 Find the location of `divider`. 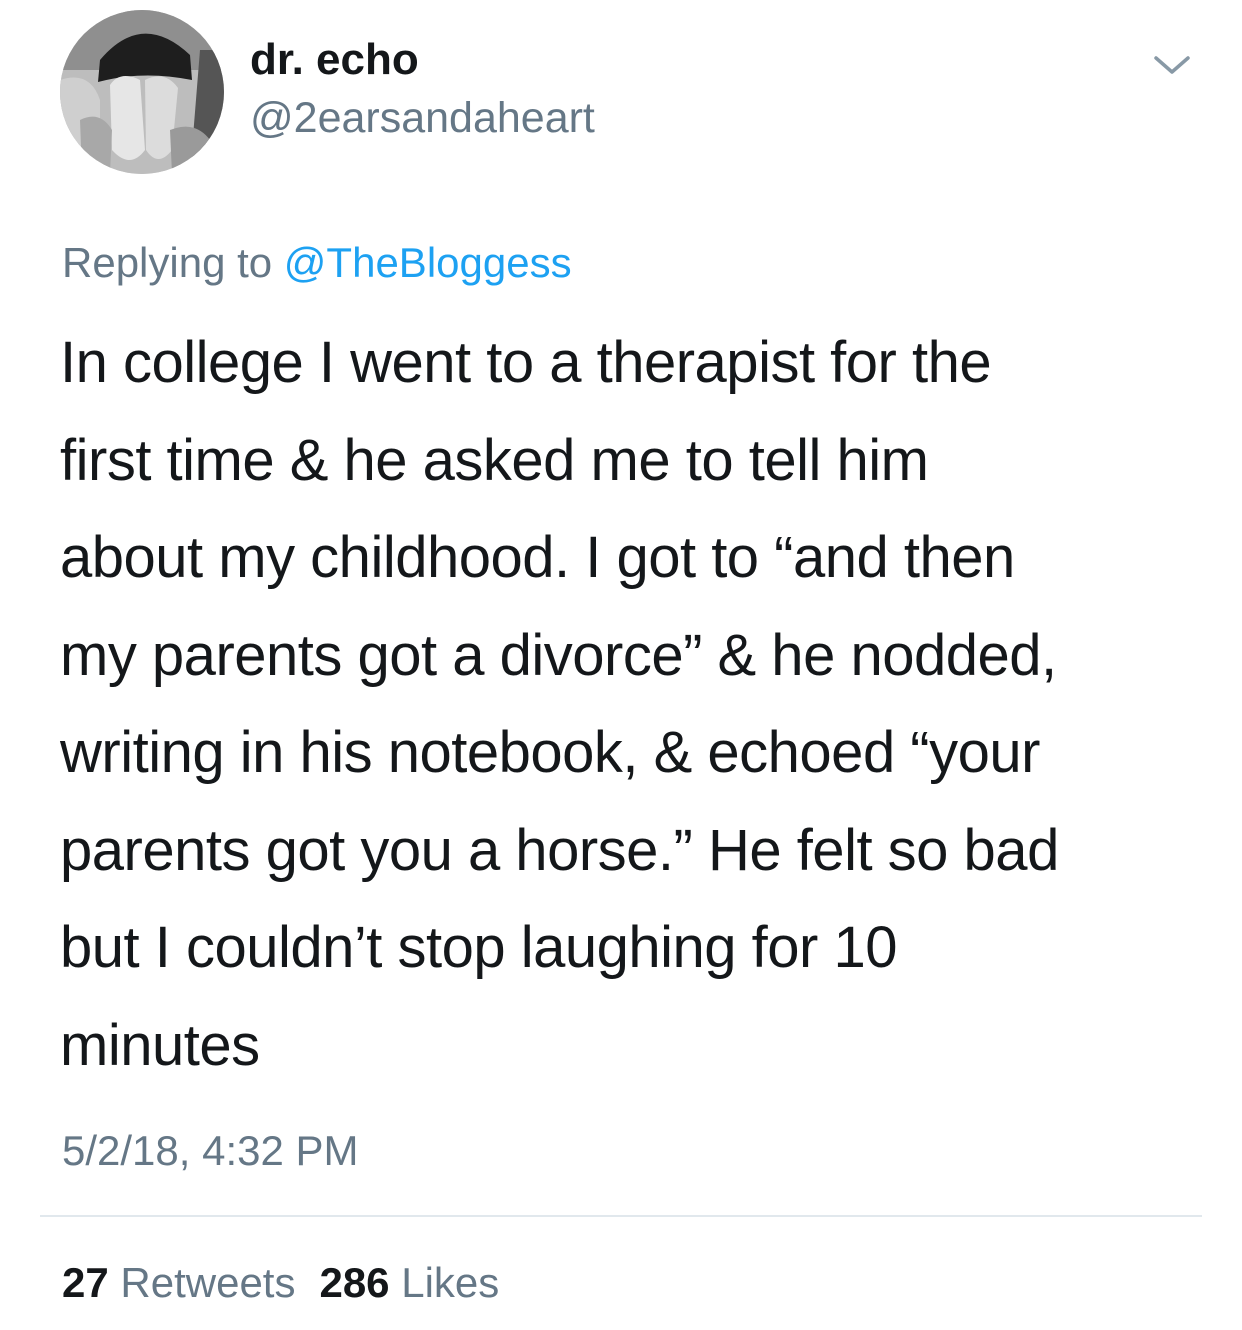

divider is located at coordinates (621, 1216).